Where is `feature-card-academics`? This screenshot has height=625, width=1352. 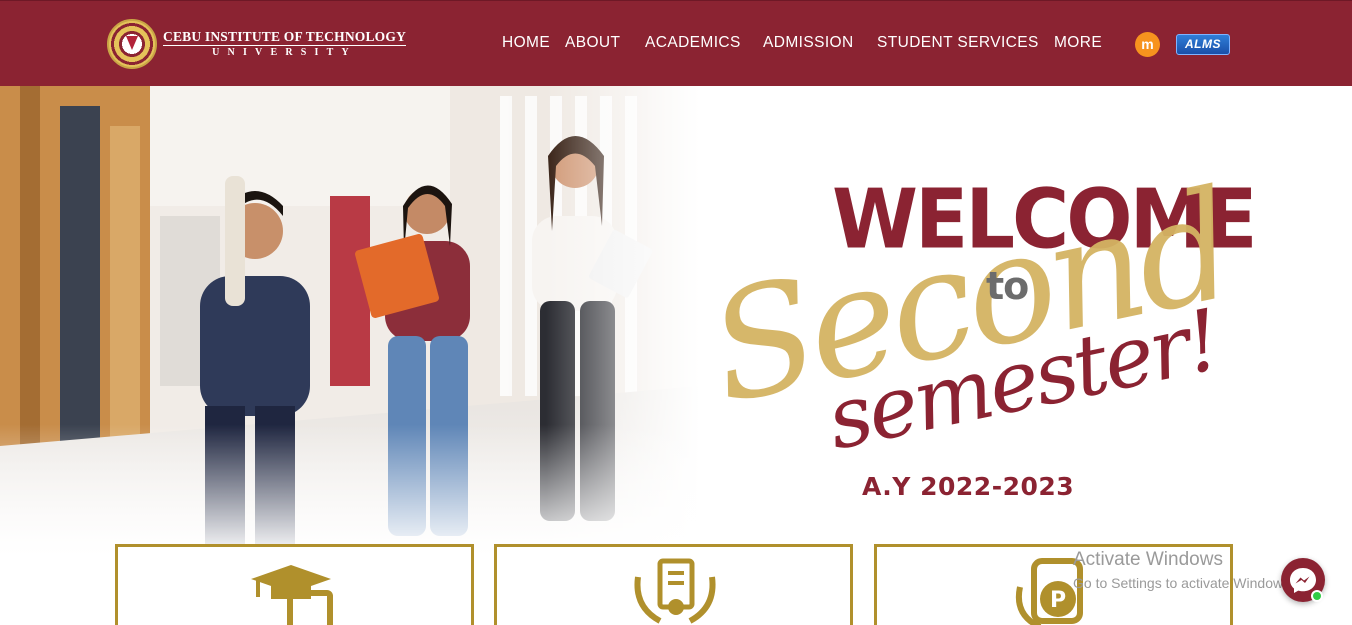
feature-card-academics is located at coordinates (294, 584).